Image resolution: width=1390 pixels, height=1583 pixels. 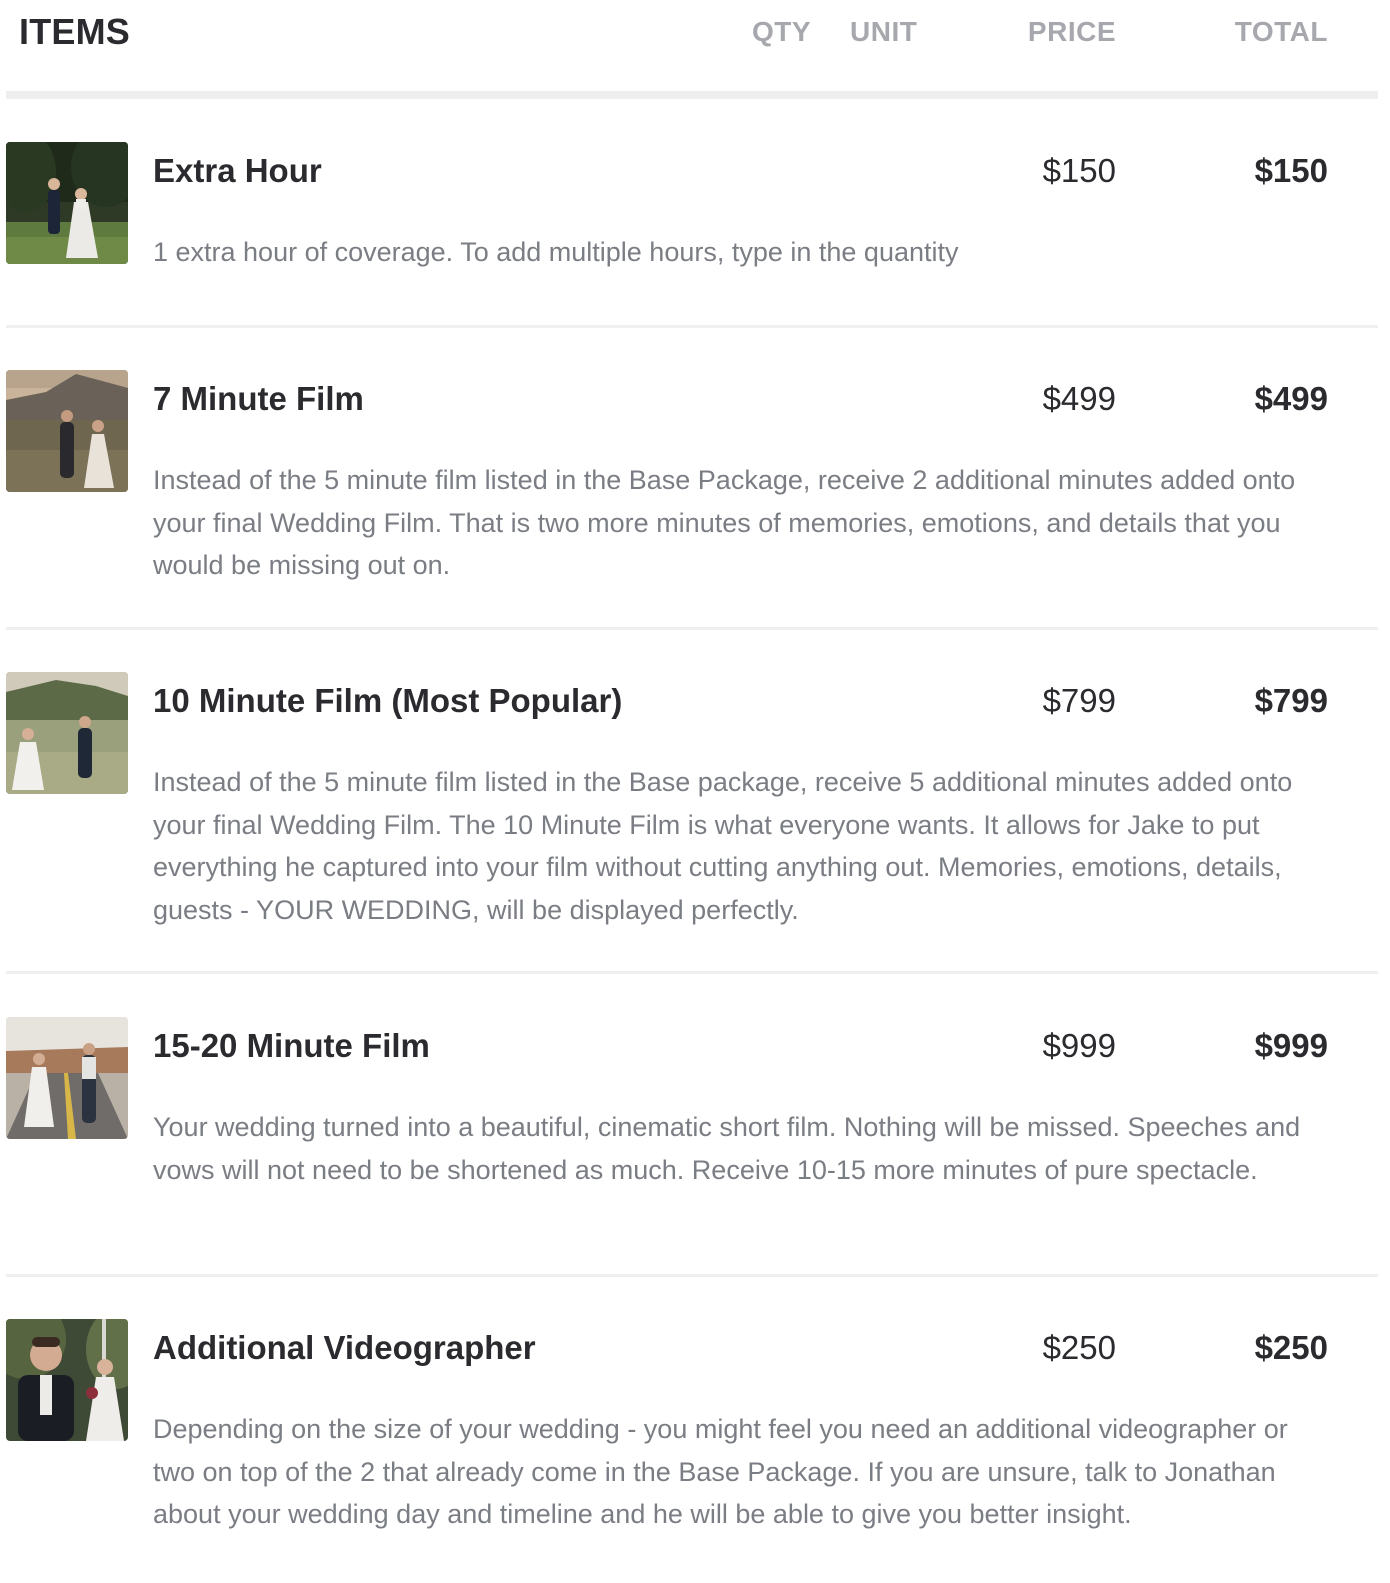 What do you see at coordinates (1071, 31) in the screenshot?
I see `price-column-header: PRICE` at bounding box center [1071, 31].